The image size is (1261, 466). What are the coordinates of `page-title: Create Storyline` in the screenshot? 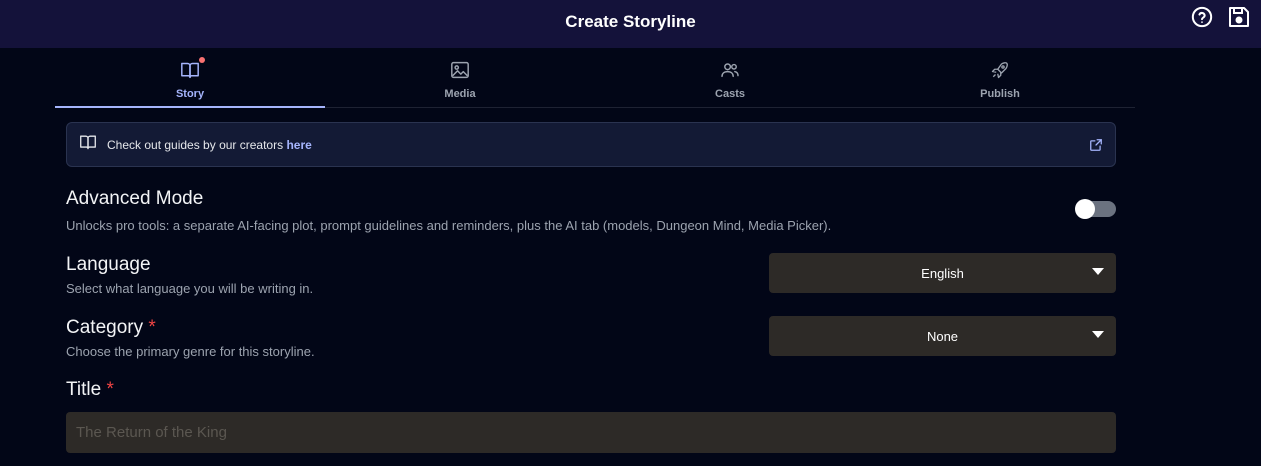 It's located at (630, 21).